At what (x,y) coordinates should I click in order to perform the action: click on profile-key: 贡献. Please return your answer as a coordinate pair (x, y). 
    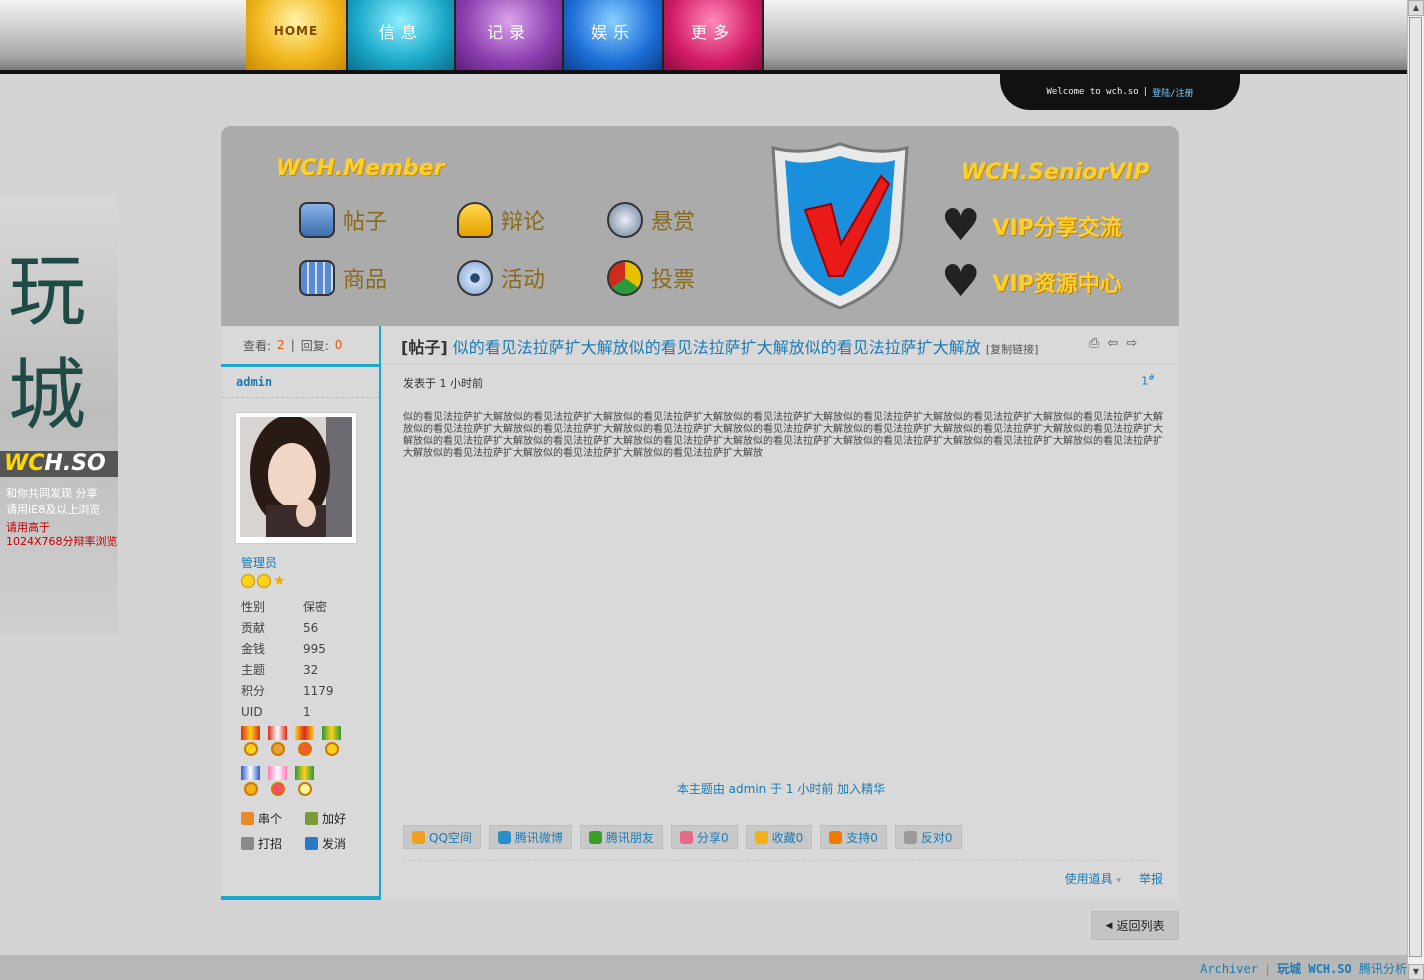
    Looking at the image, I should click on (253, 628).